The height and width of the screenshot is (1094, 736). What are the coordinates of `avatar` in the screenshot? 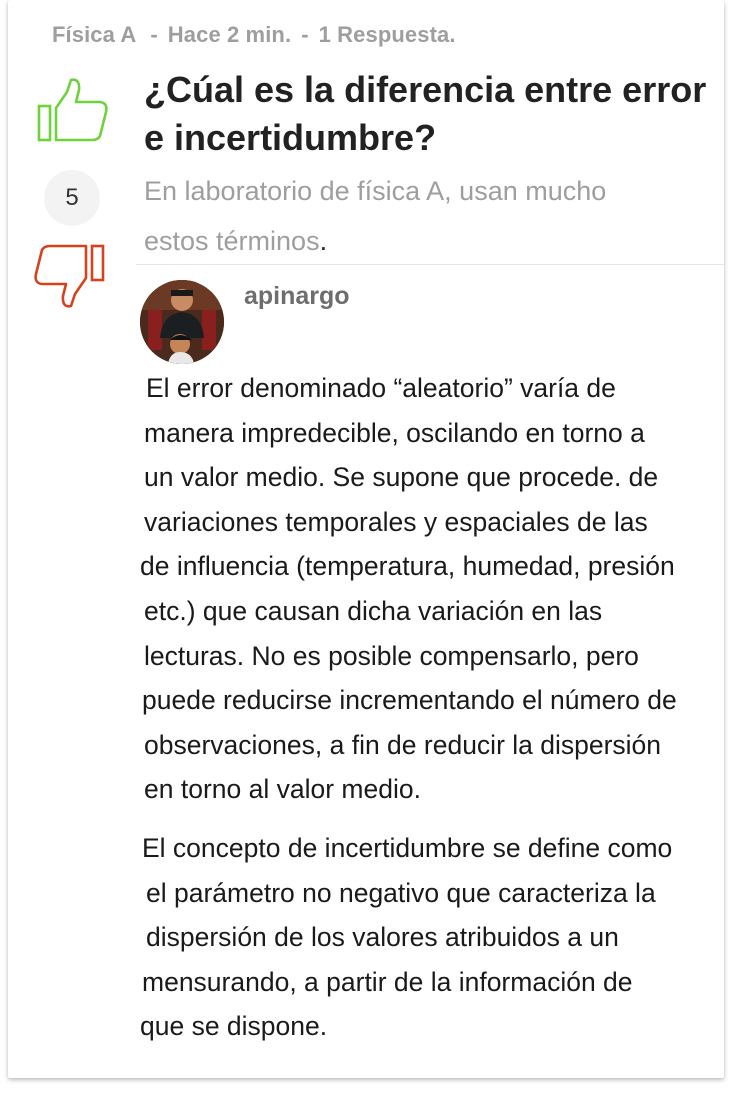 It's located at (182, 322).